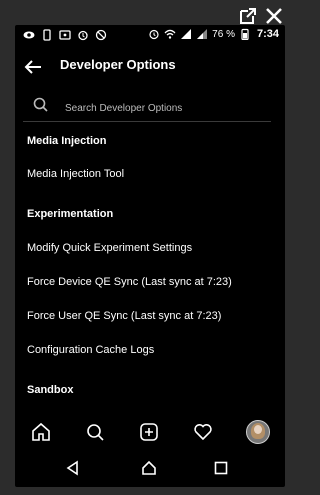 This screenshot has width=320, height=495. Describe the element at coordinates (221, 468) in the screenshot. I see `recents-icon` at that location.